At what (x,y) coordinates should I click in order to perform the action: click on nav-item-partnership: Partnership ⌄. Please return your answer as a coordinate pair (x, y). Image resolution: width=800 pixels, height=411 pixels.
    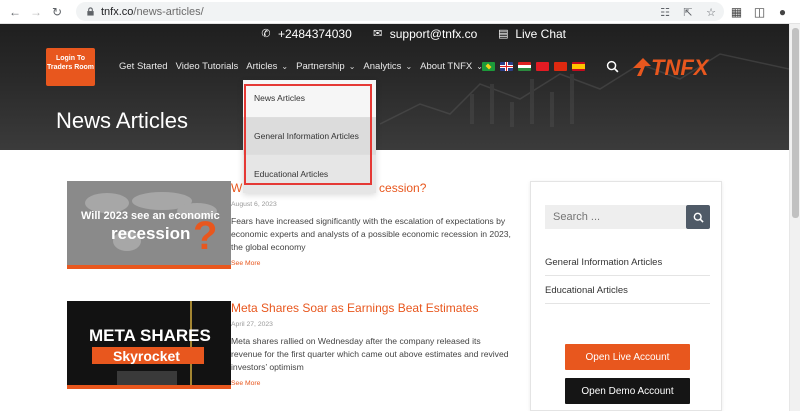
    Looking at the image, I should click on (325, 66).